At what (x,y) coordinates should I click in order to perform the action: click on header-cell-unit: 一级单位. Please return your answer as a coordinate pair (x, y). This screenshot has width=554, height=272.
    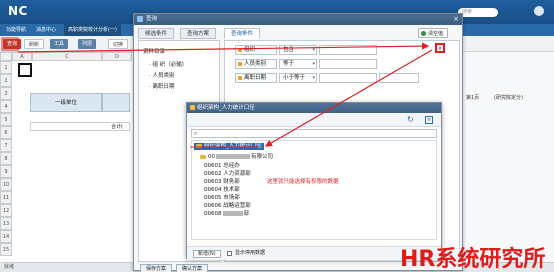
    Looking at the image, I should click on (66, 102).